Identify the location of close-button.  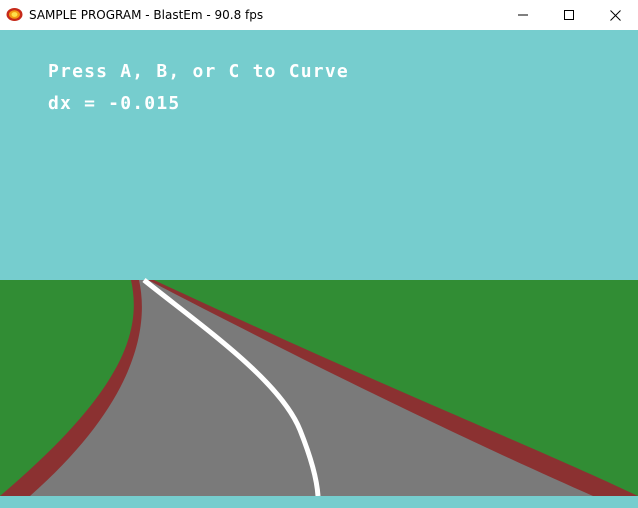
(615, 15).